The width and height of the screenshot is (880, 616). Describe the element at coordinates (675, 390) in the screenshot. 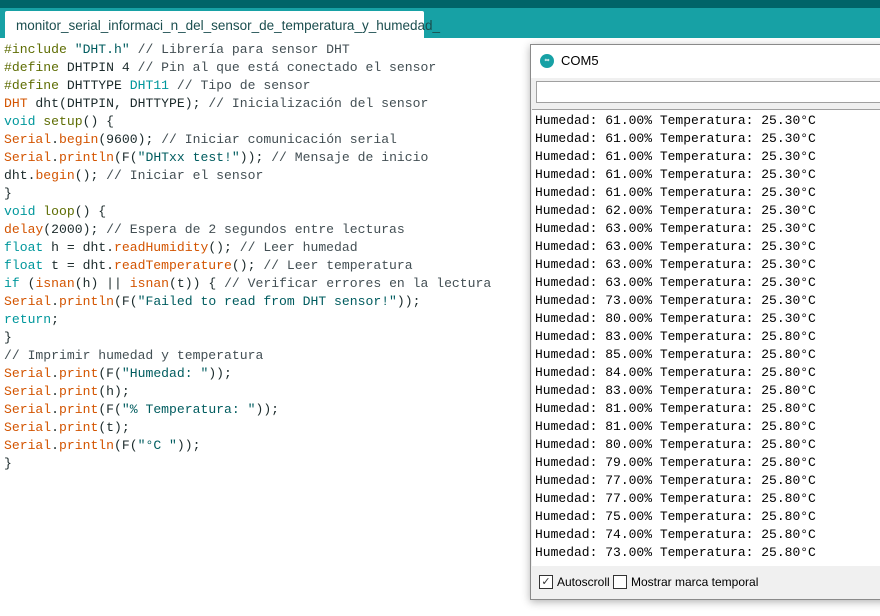

I see `serial-output-line: Humedad: 83.00% Temperatura: 25.80°C` at that location.